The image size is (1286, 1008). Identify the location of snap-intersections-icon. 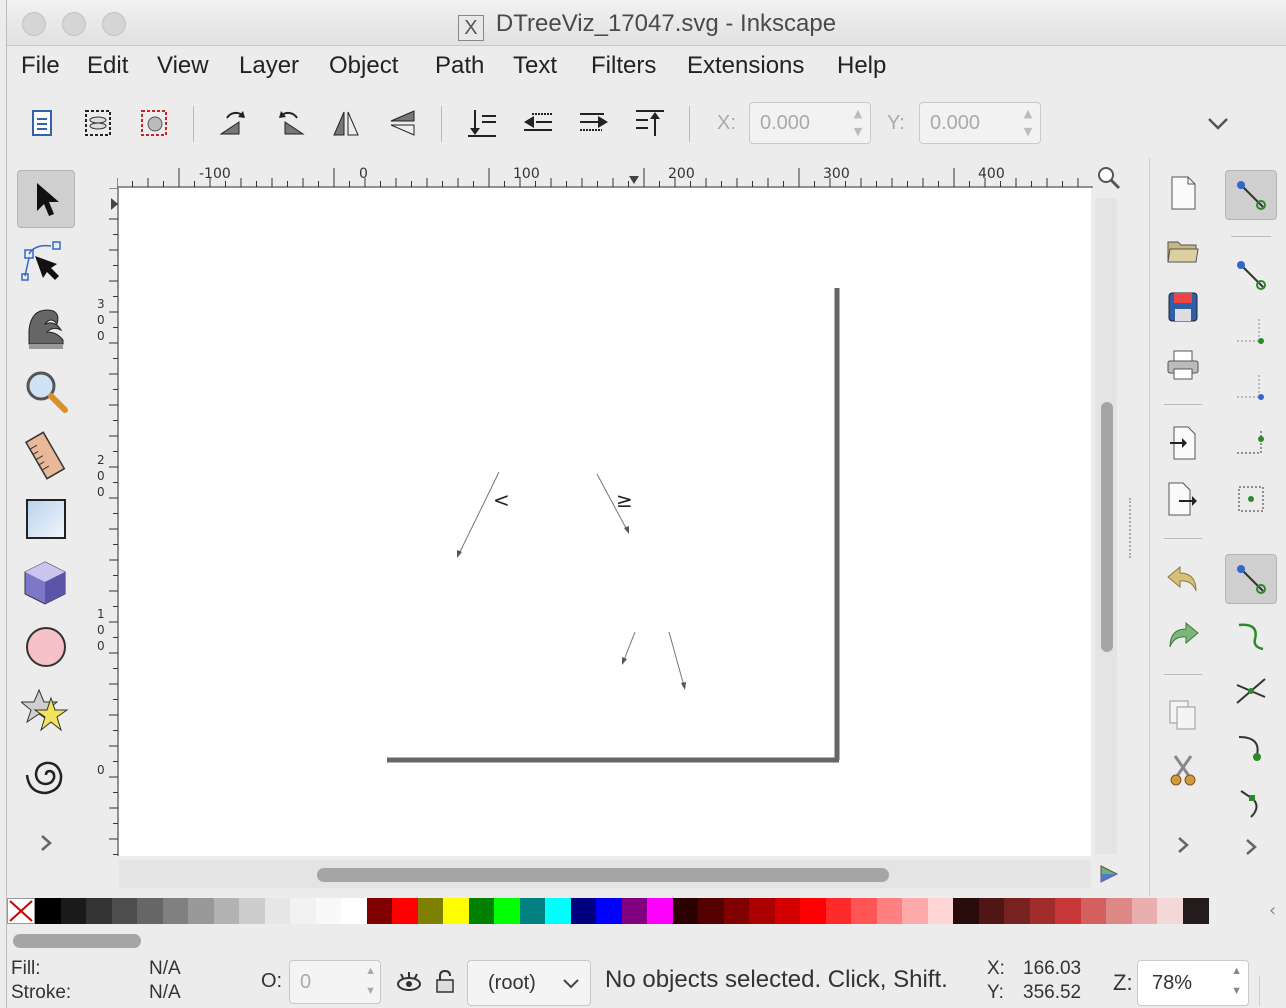
(1251, 691).